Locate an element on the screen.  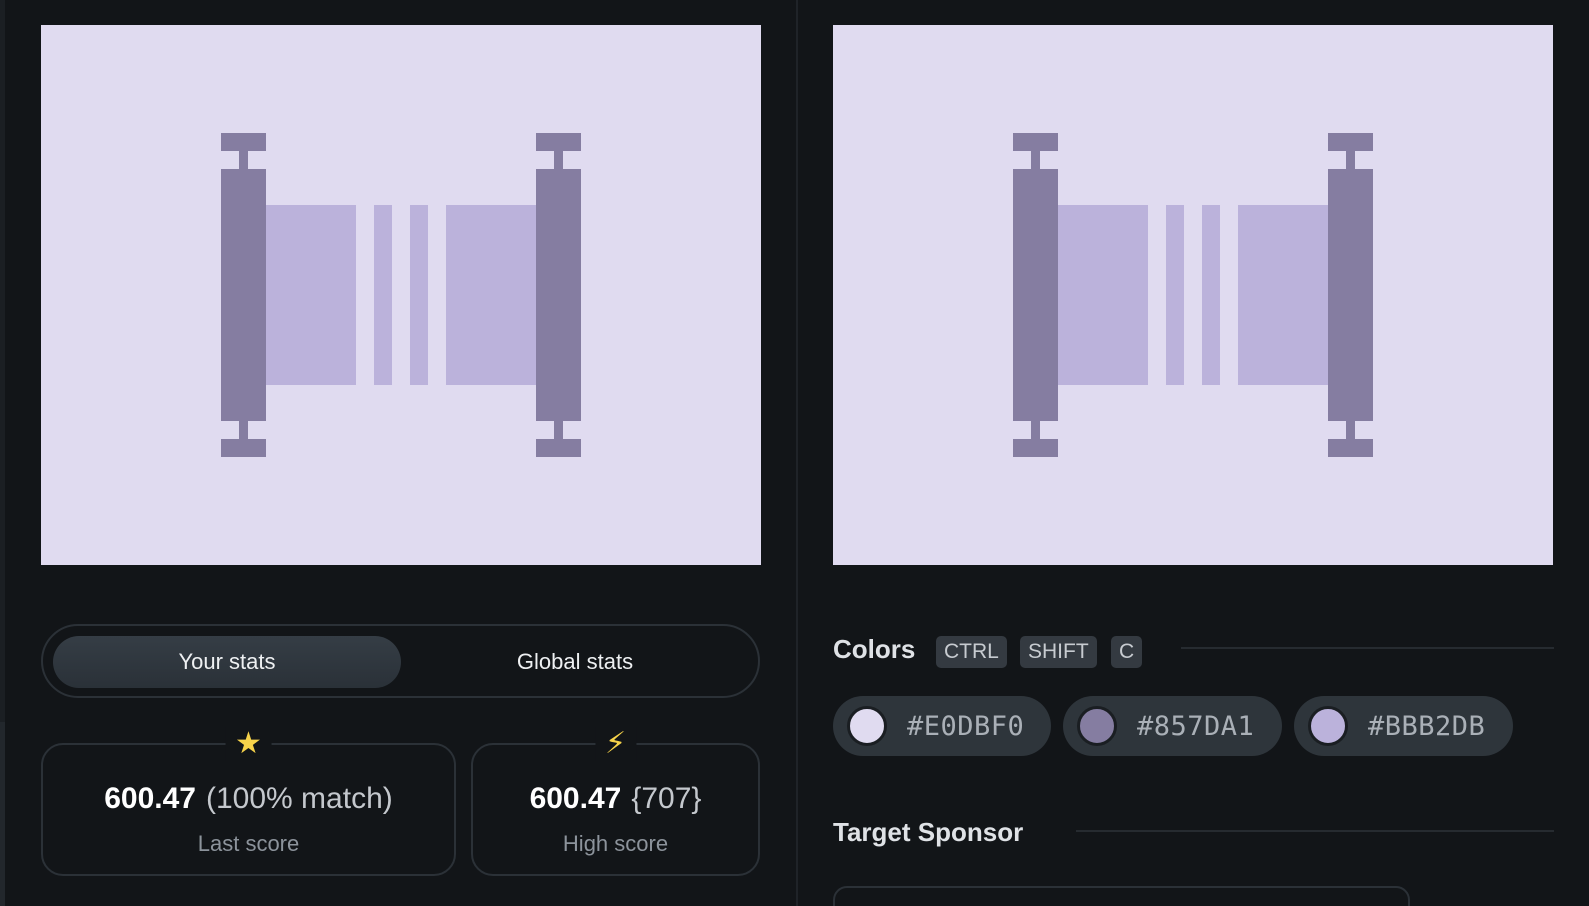
last-score-match: (100% match) is located at coordinates (299, 798).